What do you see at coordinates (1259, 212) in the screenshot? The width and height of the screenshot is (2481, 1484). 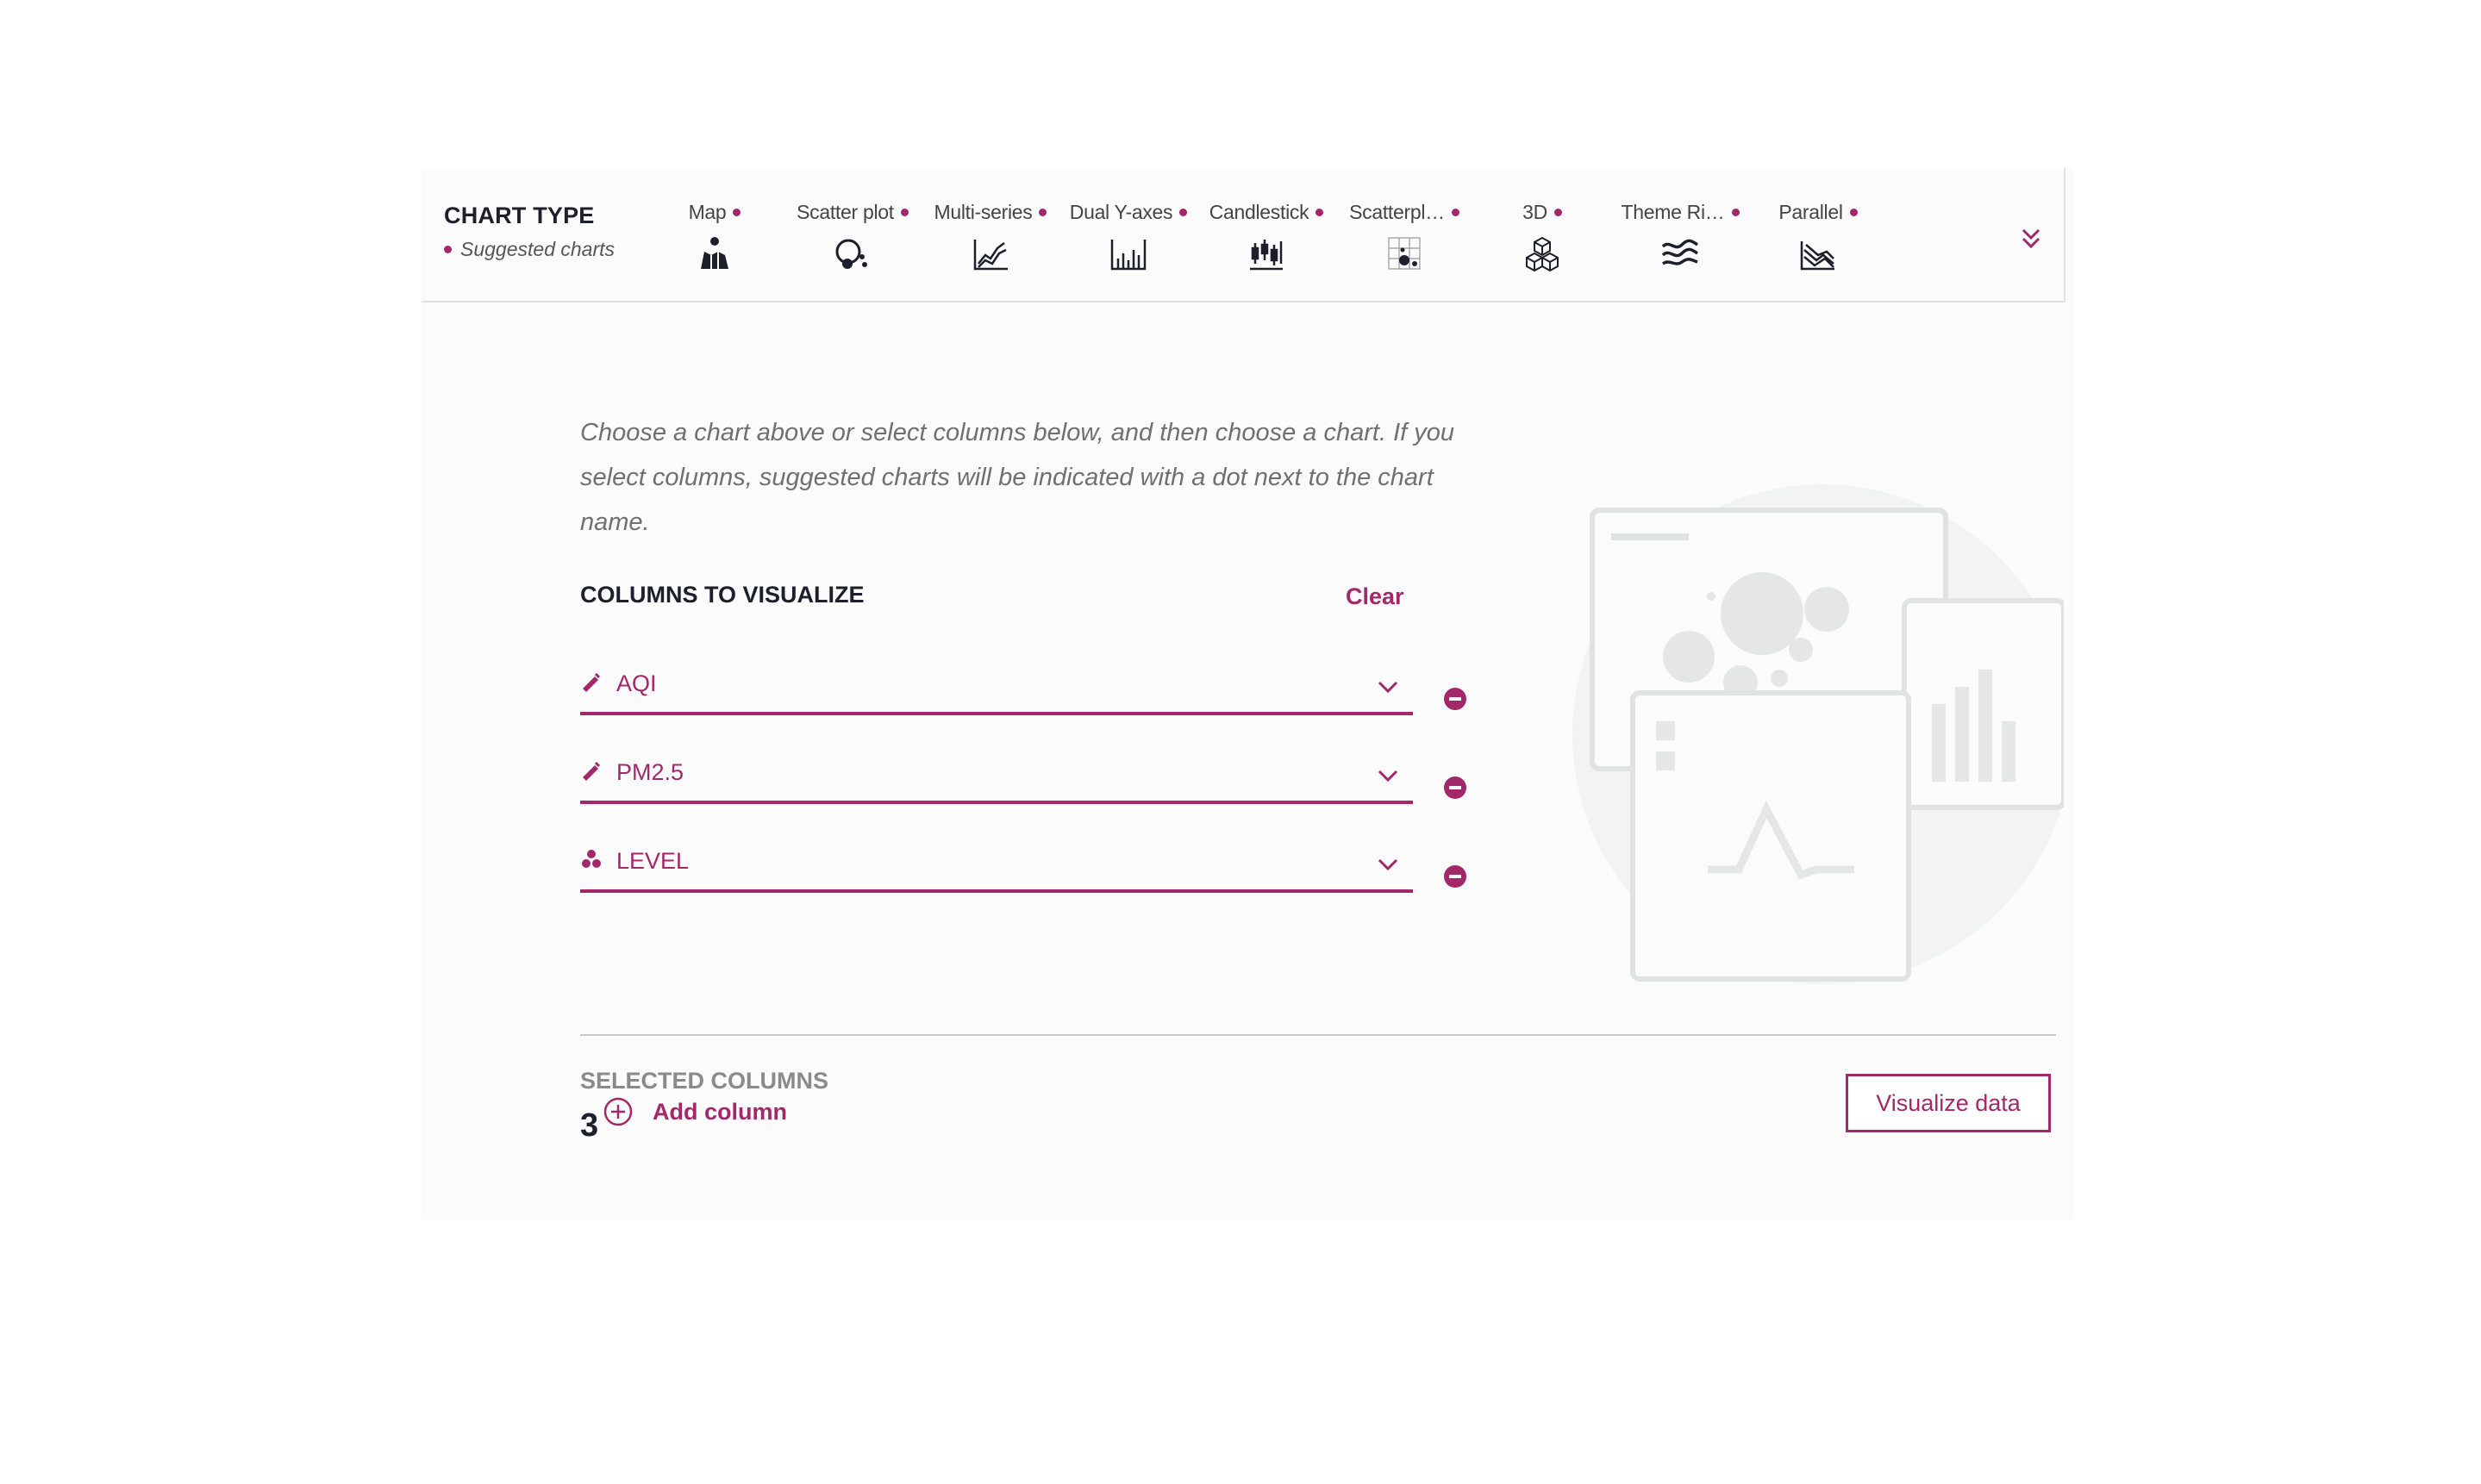 I see `chart-type-label: Candlestick` at bounding box center [1259, 212].